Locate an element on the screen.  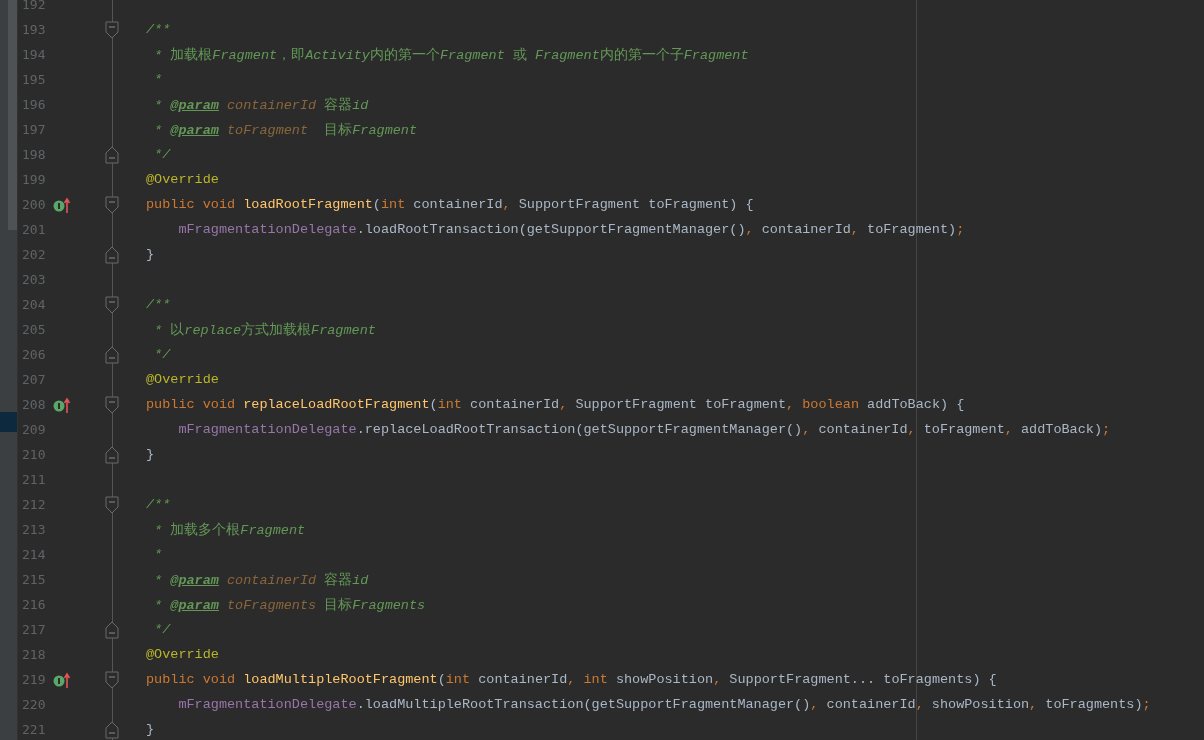
line-number: 202 is located at coordinates (34, 254).